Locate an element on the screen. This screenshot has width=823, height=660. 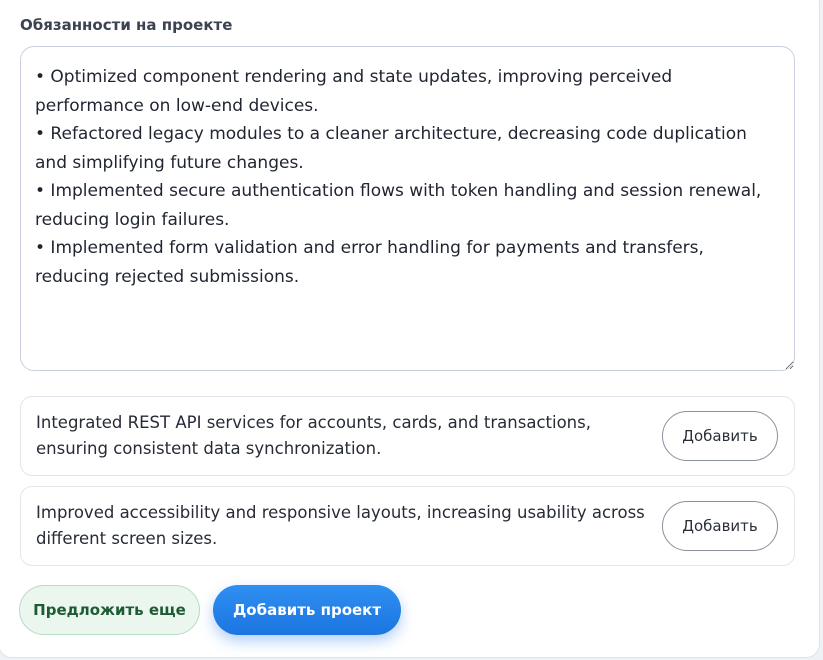
section-label: Обязанности на проекте is located at coordinates (126, 25).